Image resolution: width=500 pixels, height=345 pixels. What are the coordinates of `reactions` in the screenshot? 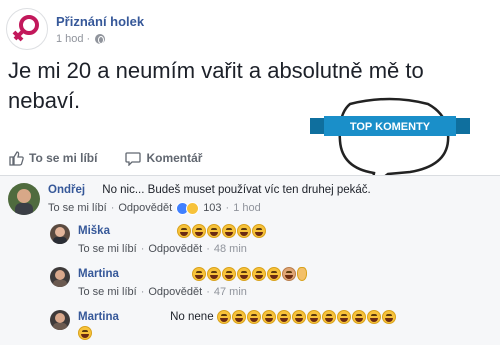 It's located at (188, 208).